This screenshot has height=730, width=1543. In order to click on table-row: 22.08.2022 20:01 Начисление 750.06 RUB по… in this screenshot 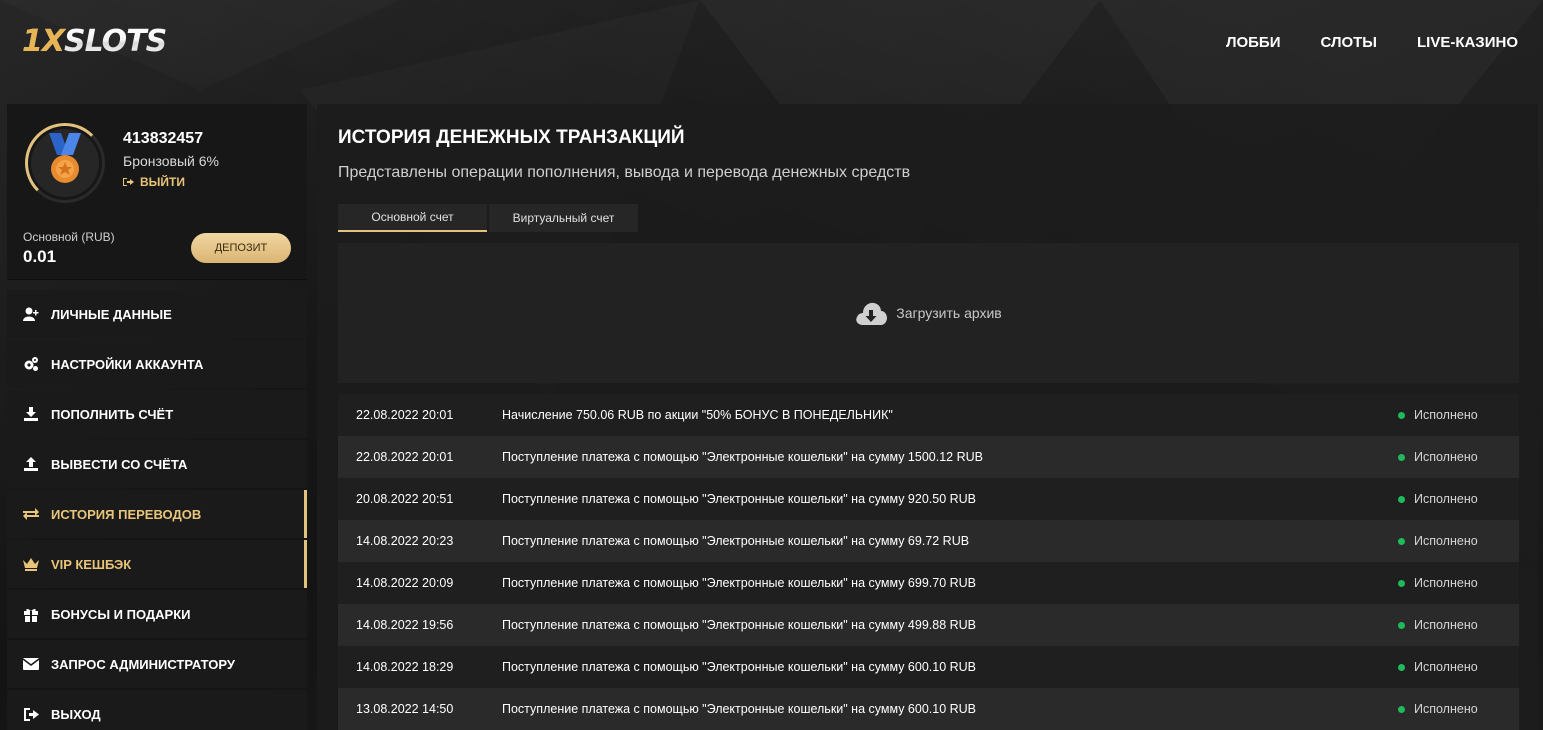, I will do `click(928, 415)`.